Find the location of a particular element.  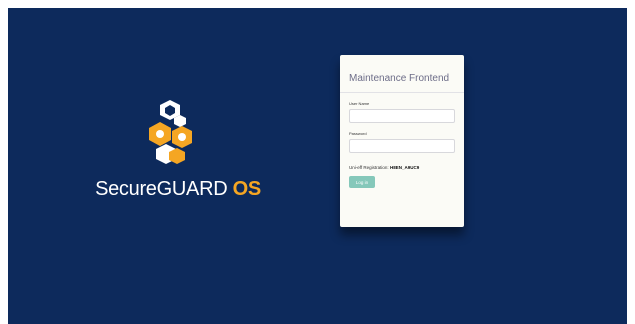

registration-info: Uni-eff Registration: H8EN_A9UC9 is located at coordinates (406, 167).